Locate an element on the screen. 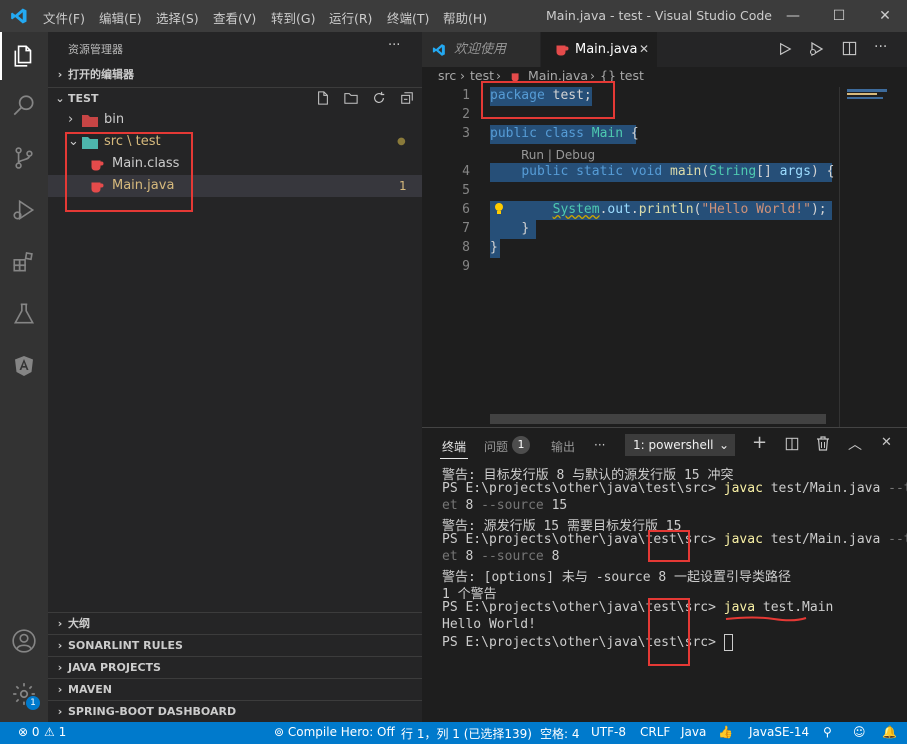  activity-bar: 1 is located at coordinates (24, 377).